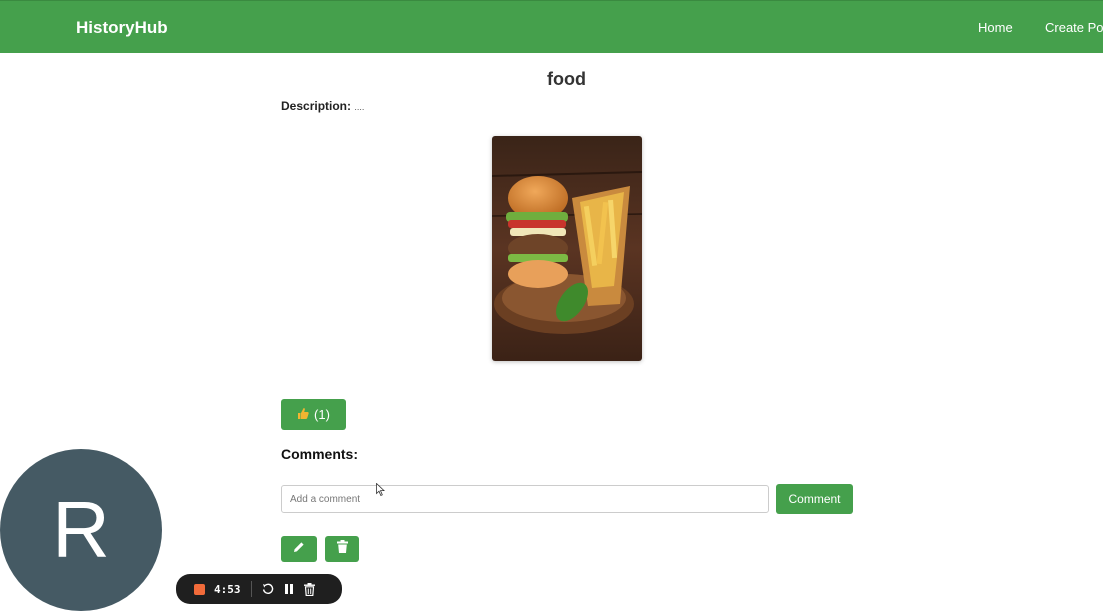  I want to click on pencil-icon, so click(299, 549).